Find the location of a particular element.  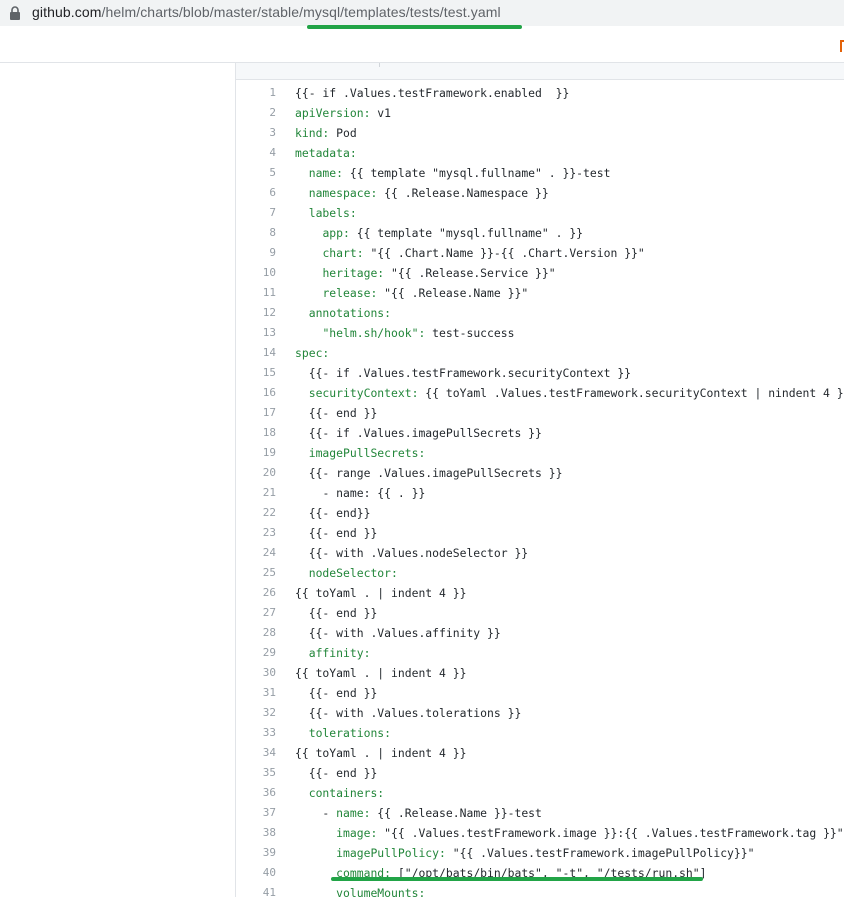

line-number: 5 is located at coordinates (256, 173).